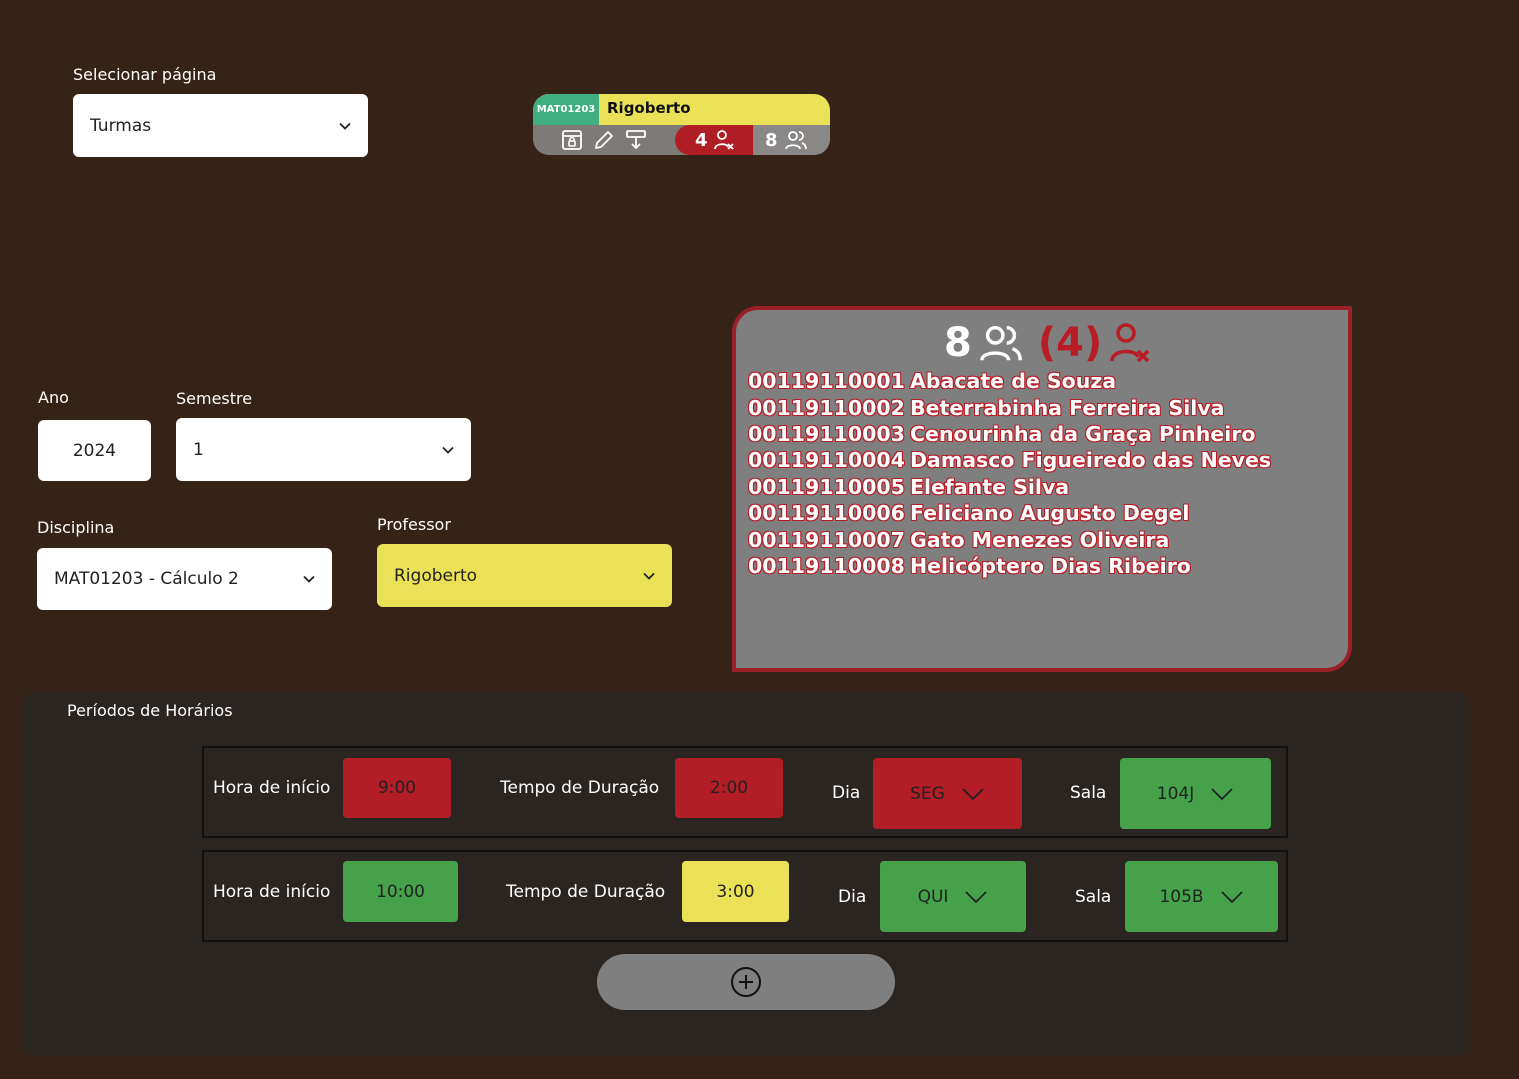  I want to click on plus-circle-icon, so click(746, 982).